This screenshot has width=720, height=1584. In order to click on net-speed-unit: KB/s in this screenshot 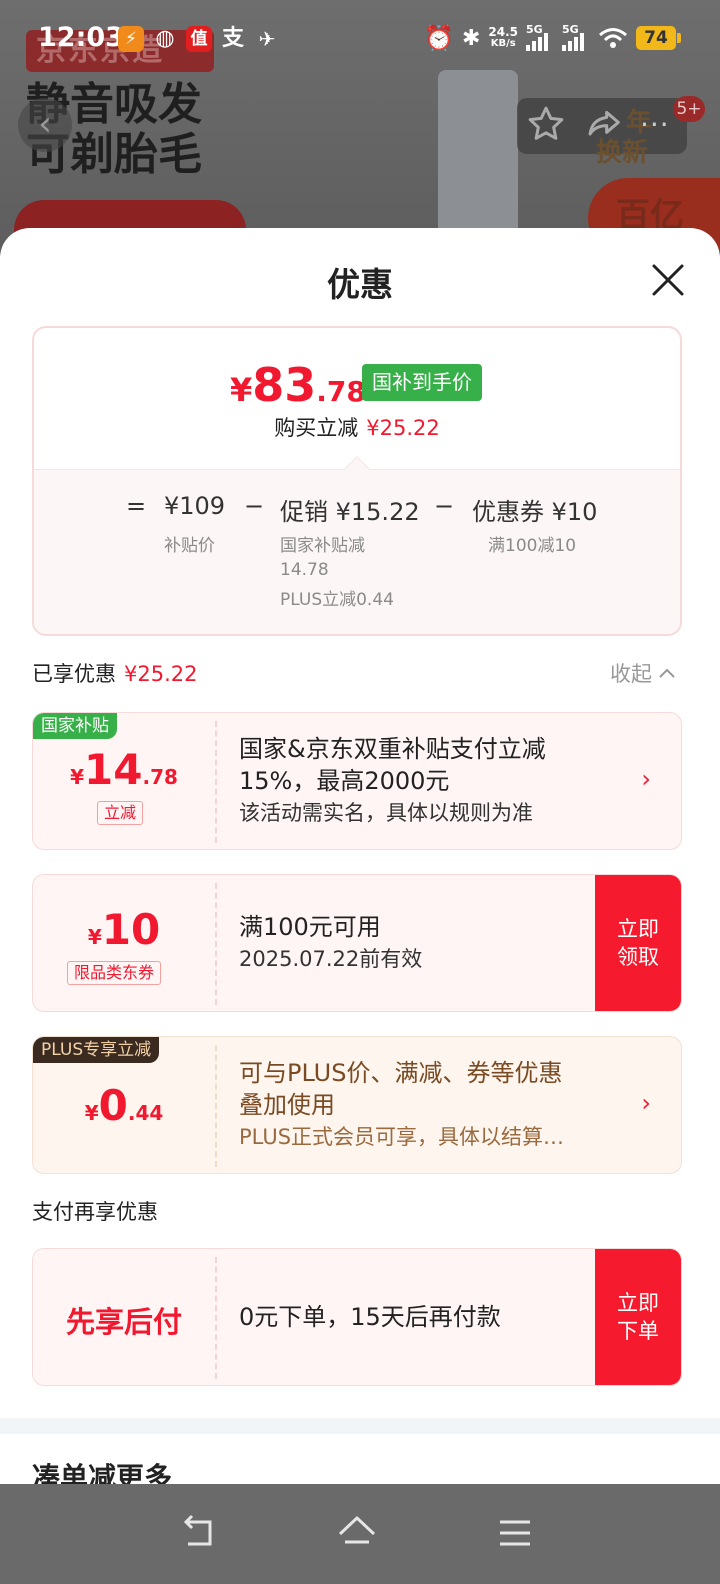, I will do `click(503, 43)`.